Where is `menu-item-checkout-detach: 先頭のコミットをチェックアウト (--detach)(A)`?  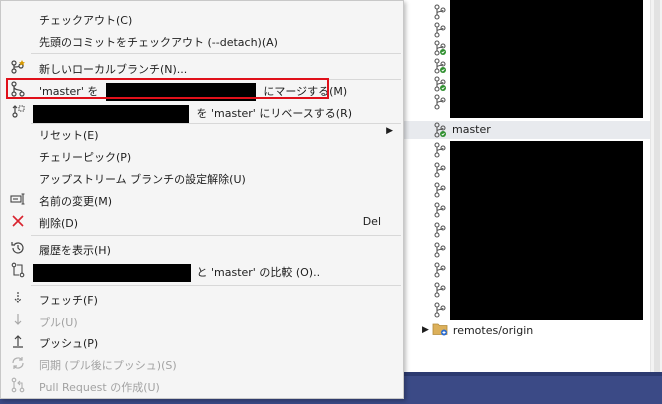
menu-item-checkout-detach: 先頭のコミットをチェックアウト (--detach)(A) is located at coordinates (202, 40).